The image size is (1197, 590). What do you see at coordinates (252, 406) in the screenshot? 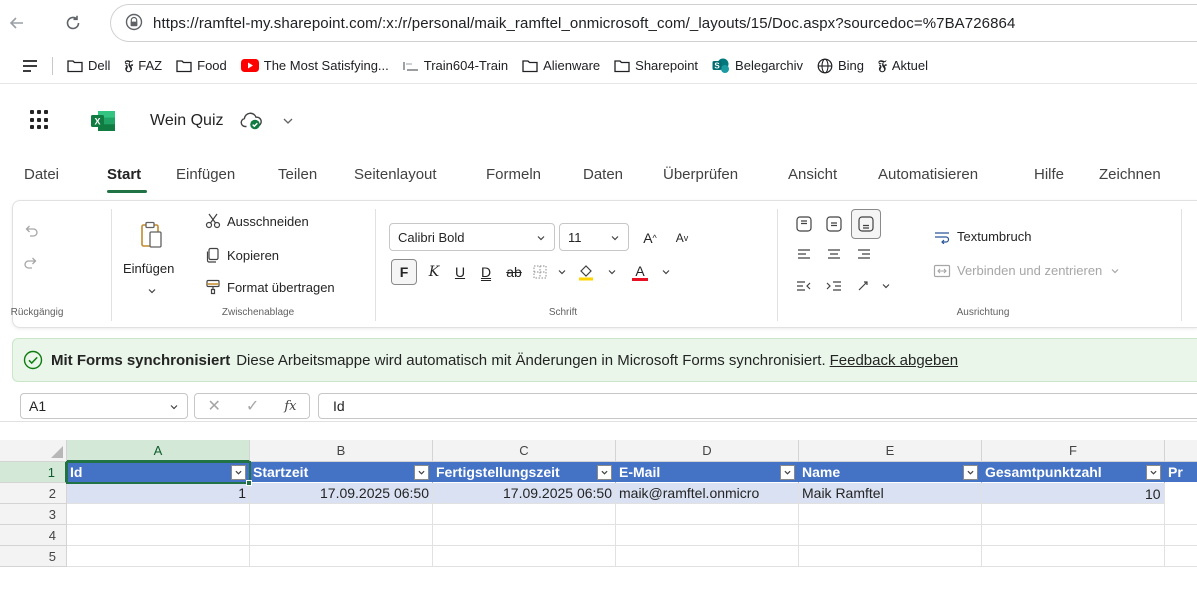
I see `confirm-icon: ✓` at bounding box center [252, 406].